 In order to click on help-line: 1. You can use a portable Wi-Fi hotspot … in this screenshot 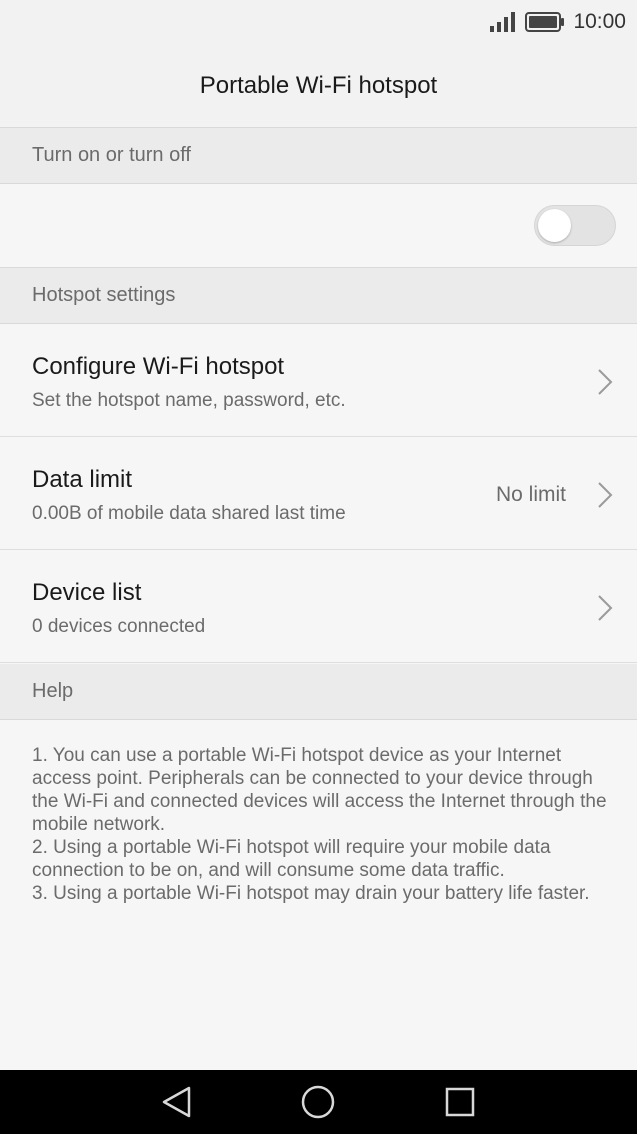, I will do `click(319, 790)`.